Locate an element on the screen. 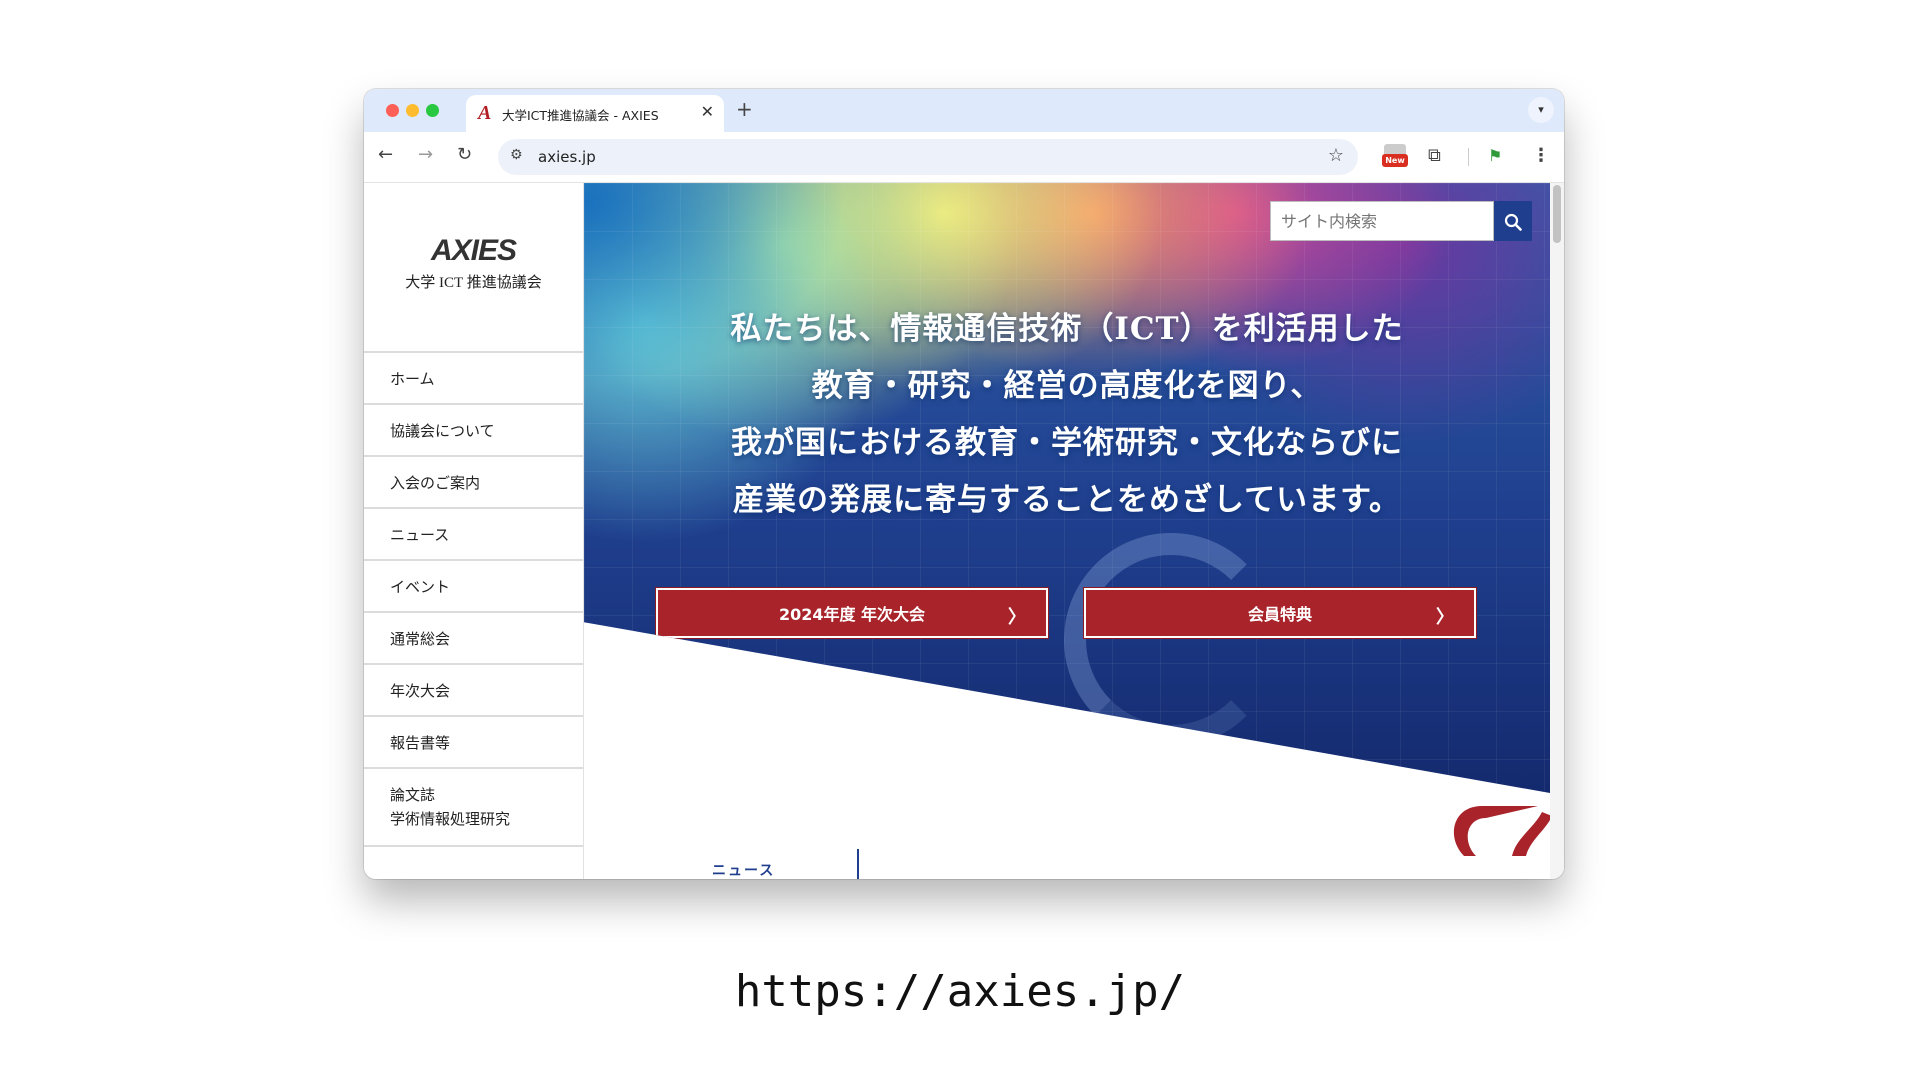  headline-line: 産業の発展に寄与することをめざしています。 is located at coordinates (1067, 500).